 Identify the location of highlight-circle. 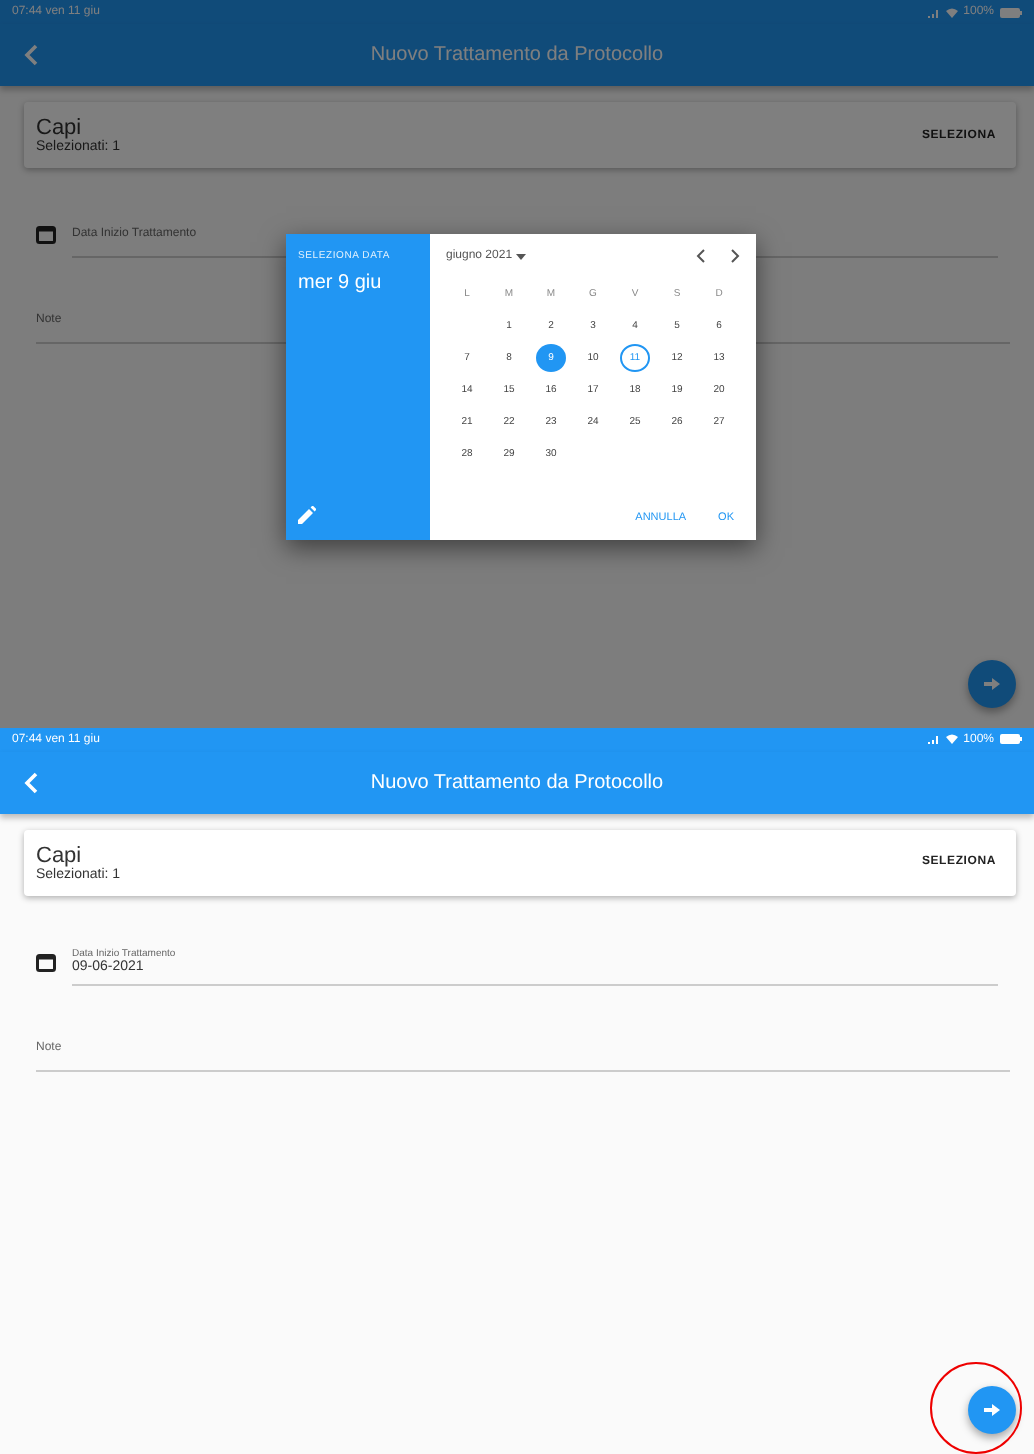
(976, 1408).